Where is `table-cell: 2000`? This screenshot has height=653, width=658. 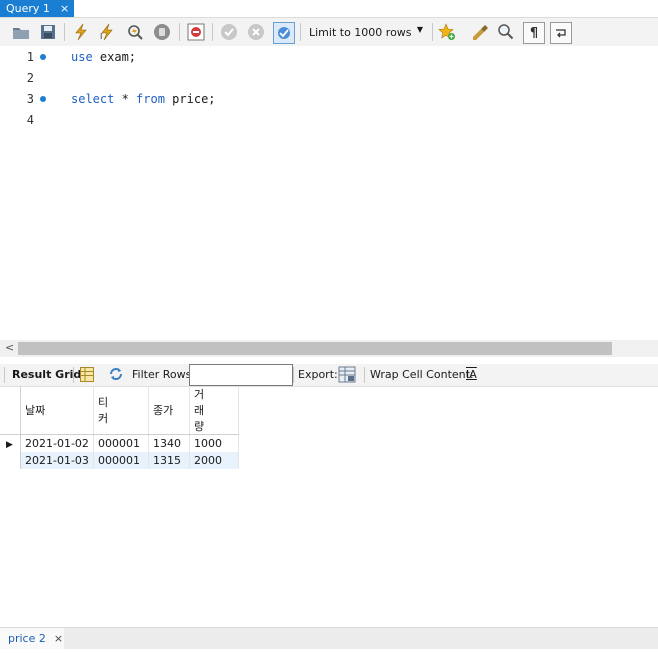
table-cell: 2000 is located at coordinates (214, 460).